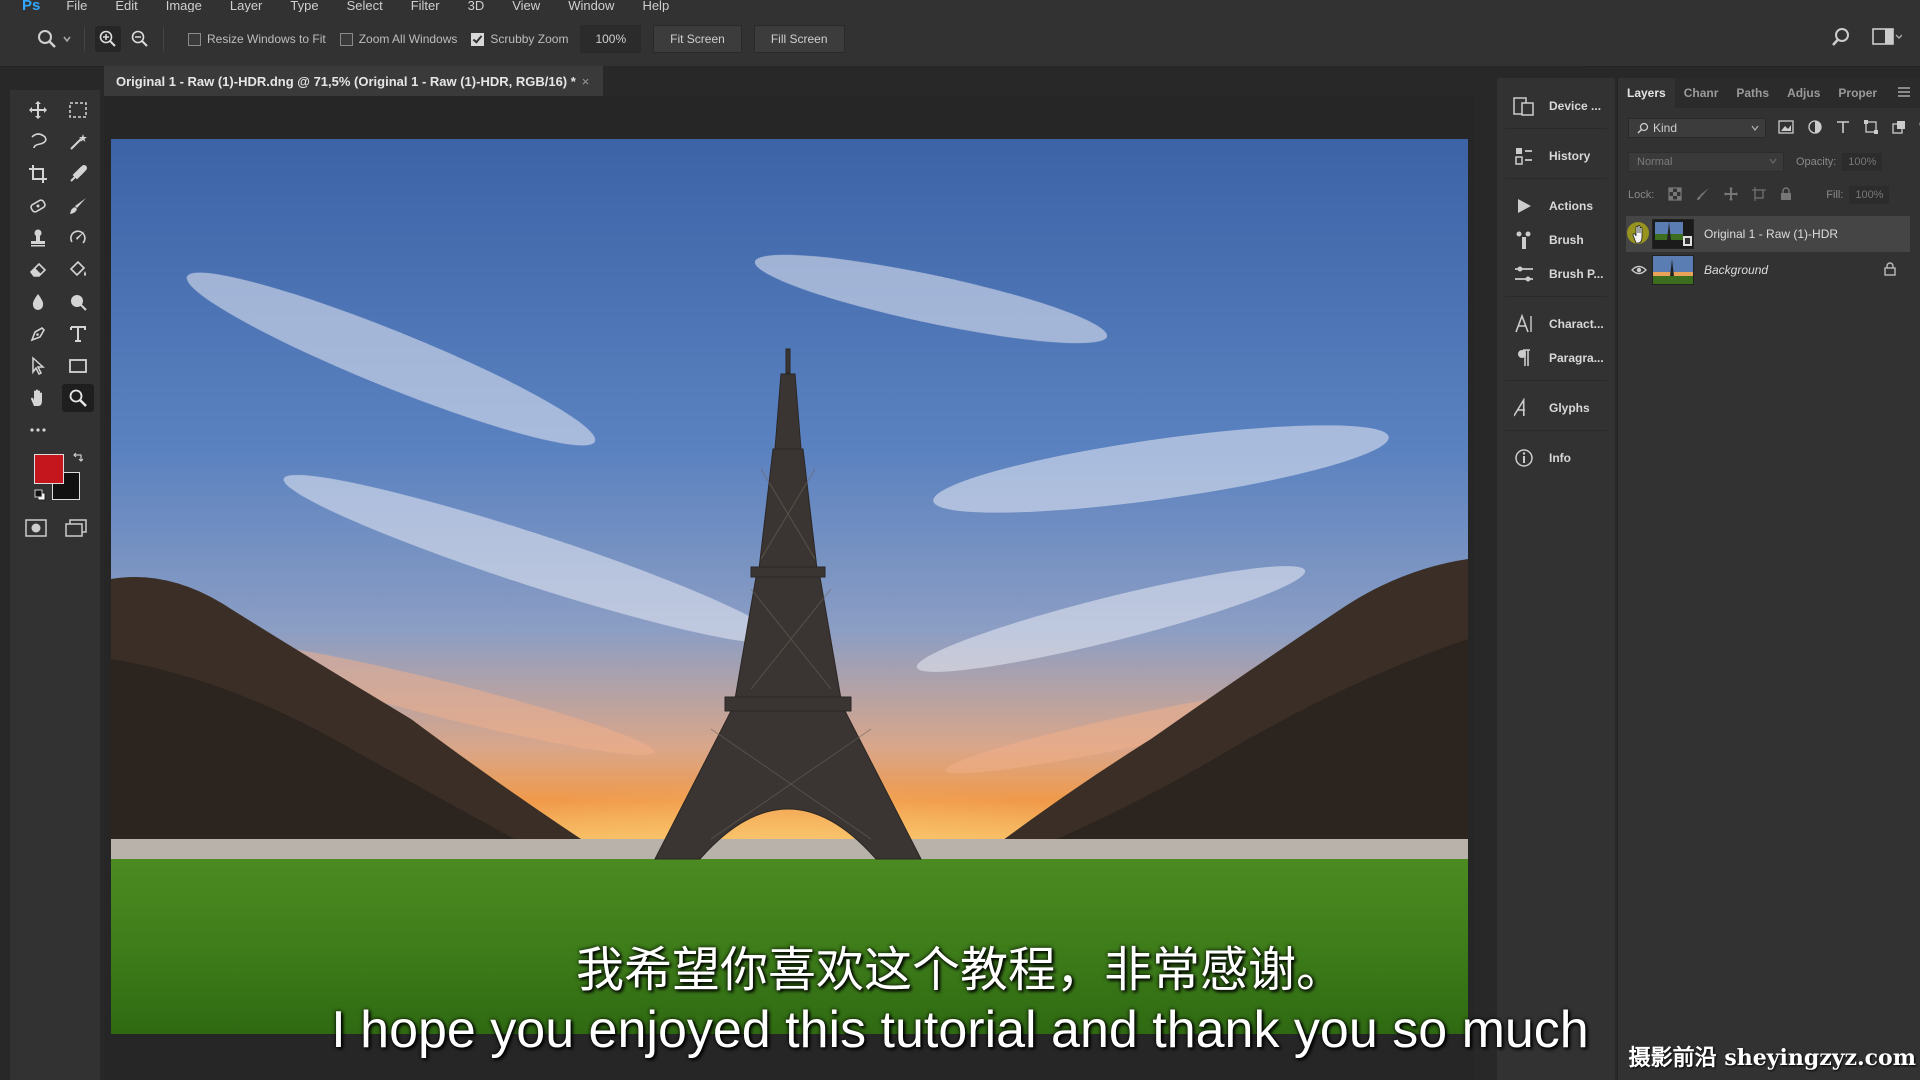 This screenshot has width=1920, height=1080. Describe the element at coordinates (476, 6) in the screenshot. I see `menu-3d: 3D` at that location.